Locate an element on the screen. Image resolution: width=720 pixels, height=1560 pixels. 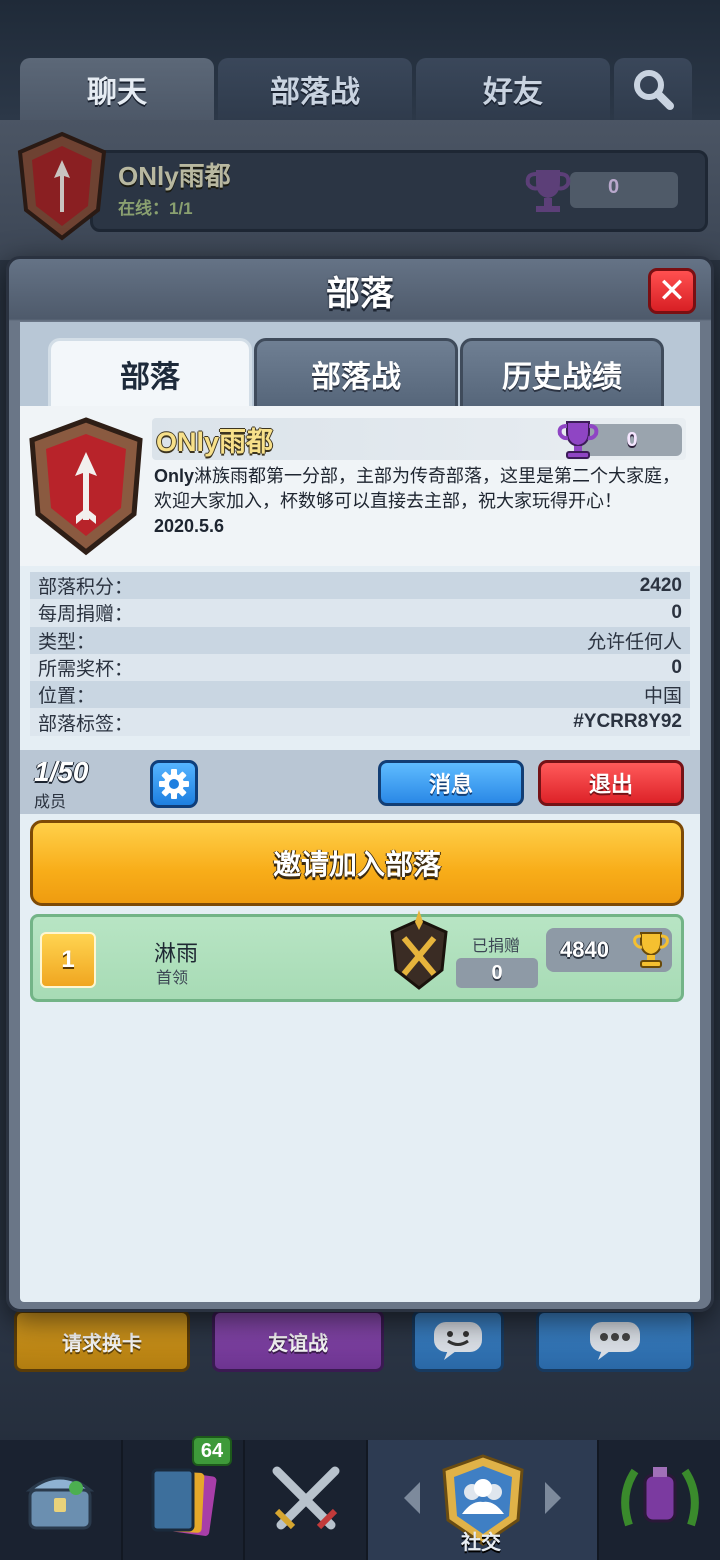
stat-value: 允许任何人 is located at coordinates (634, 642).